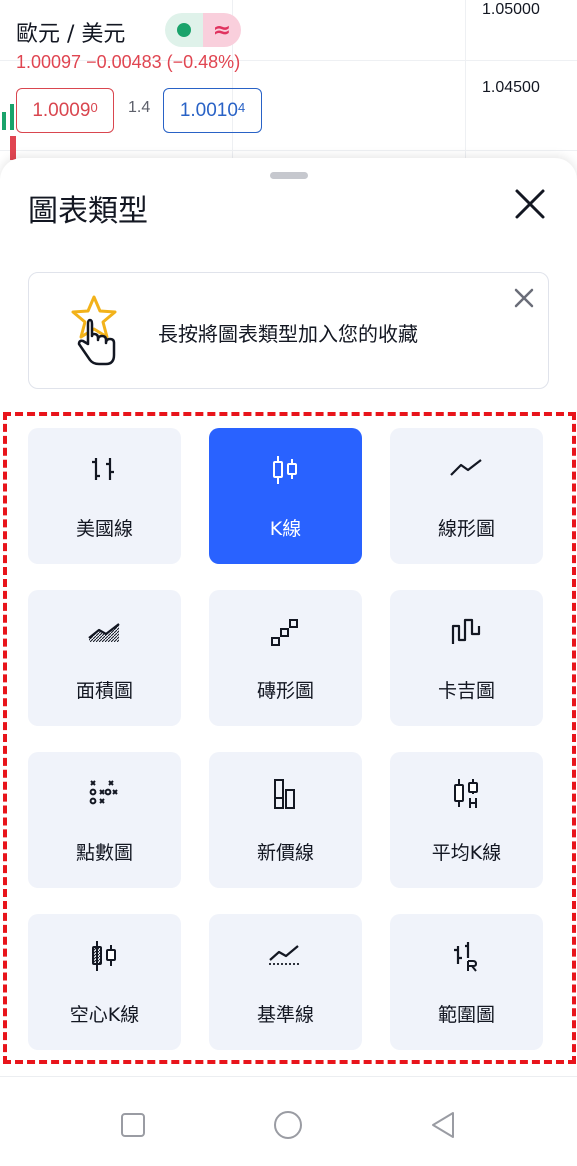 This screenshot has height=1166, width=577. Describe the element at coordinates (466, 529) in the screenshot. I see `chart-type-label: 線形圖` at that location.